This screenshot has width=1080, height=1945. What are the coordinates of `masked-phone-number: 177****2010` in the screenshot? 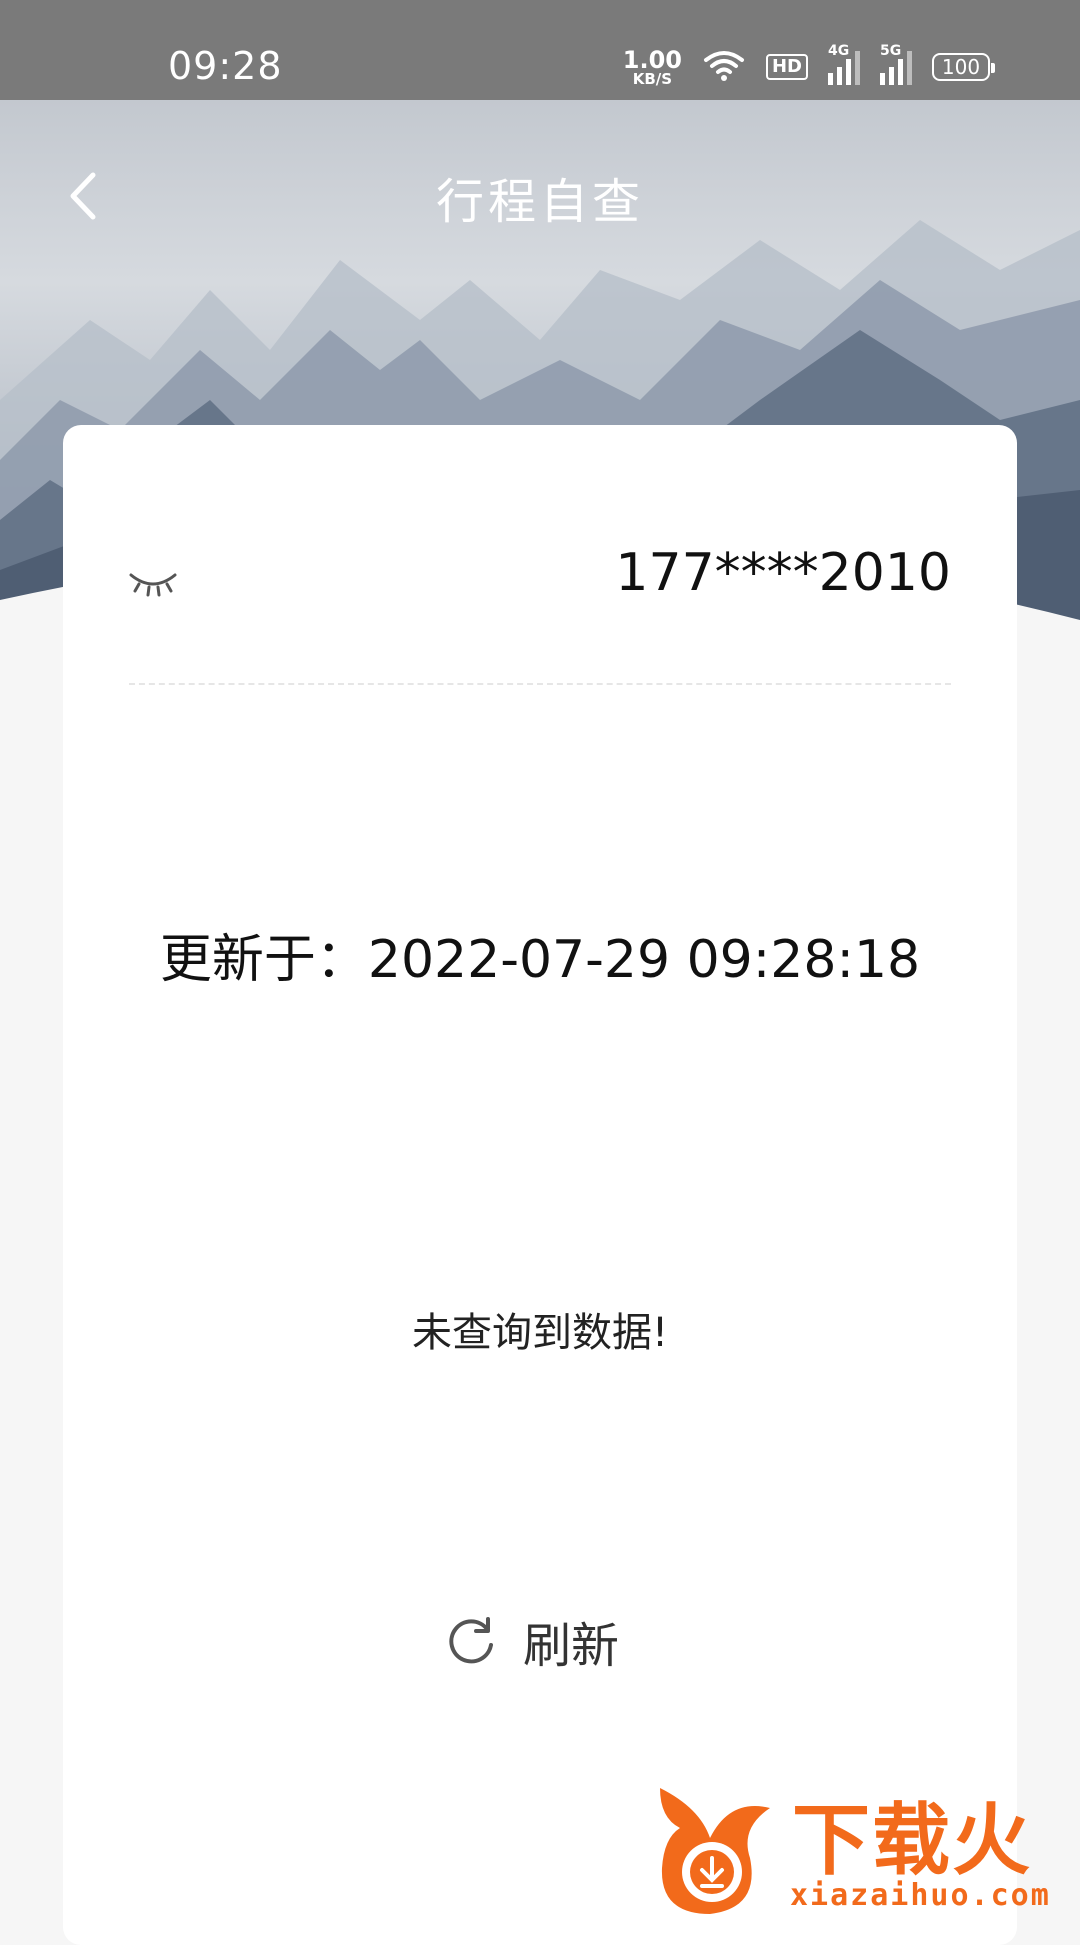 It's located at (783, 573).